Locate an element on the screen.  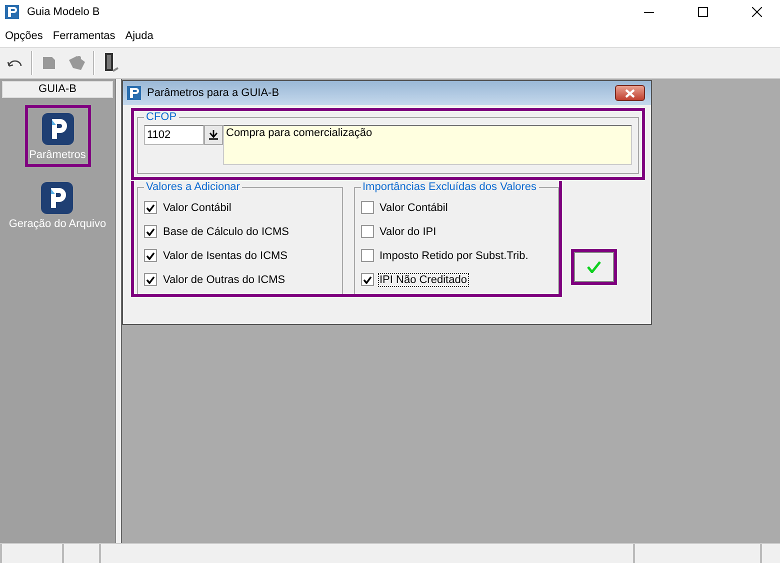
checkbox-label: Valor do IPI is located at coordinates (408, 232).